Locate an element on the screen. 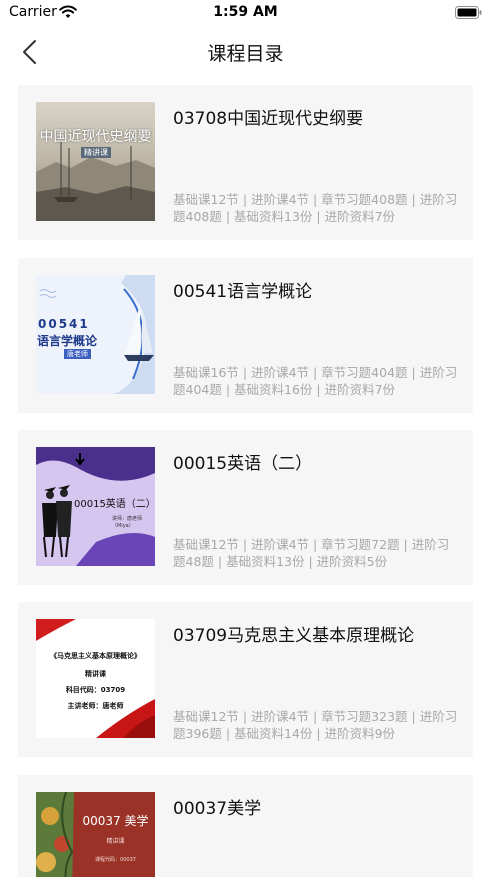  thumbnail-heading: 《马克思主义基本原理概论》 is located at coordinates (95, 656).